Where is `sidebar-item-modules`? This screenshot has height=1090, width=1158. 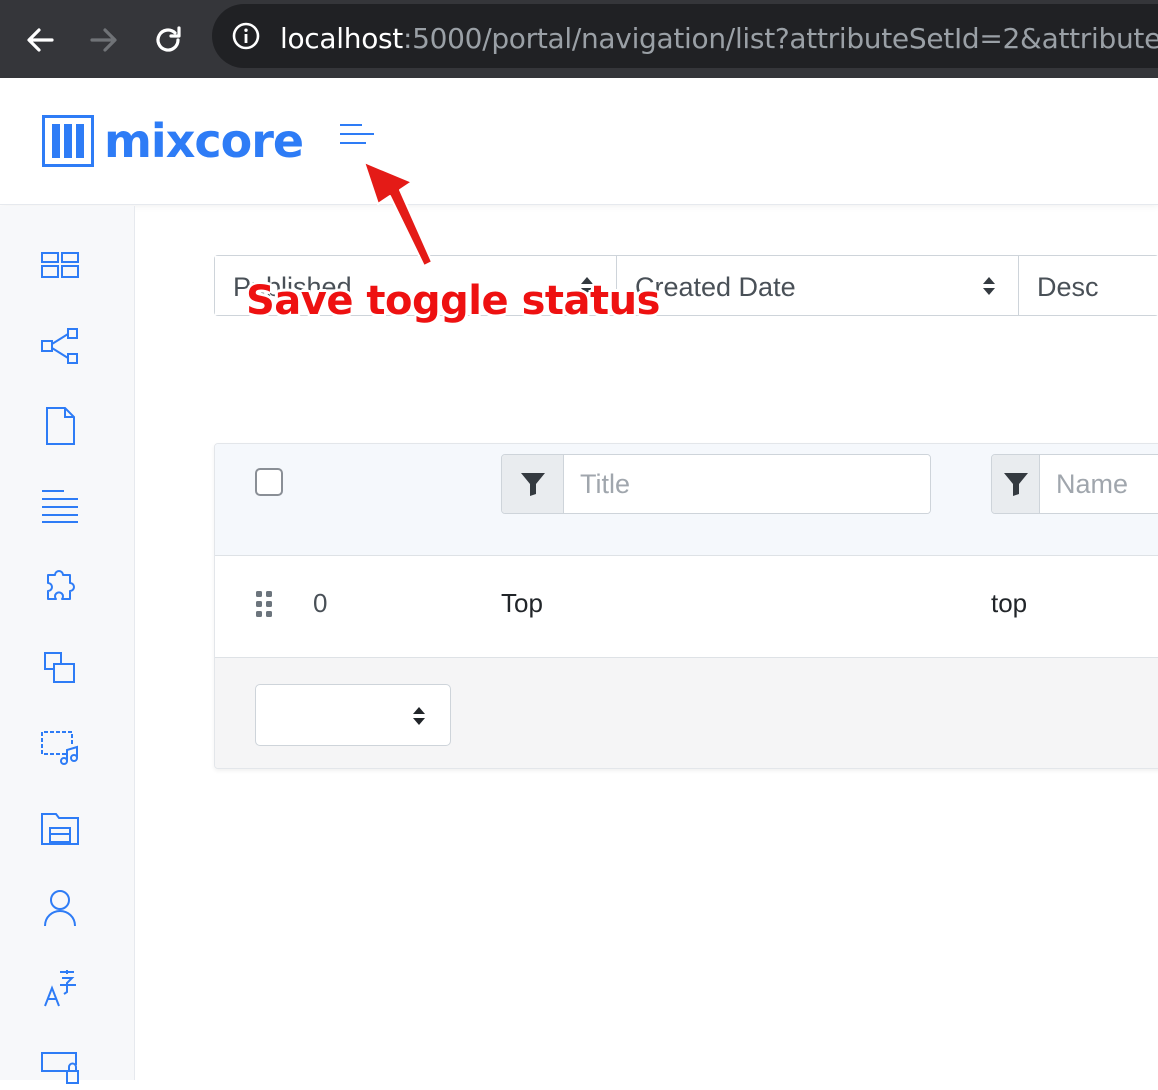
sidebar-item-modules is located at coordinates (60, 586).